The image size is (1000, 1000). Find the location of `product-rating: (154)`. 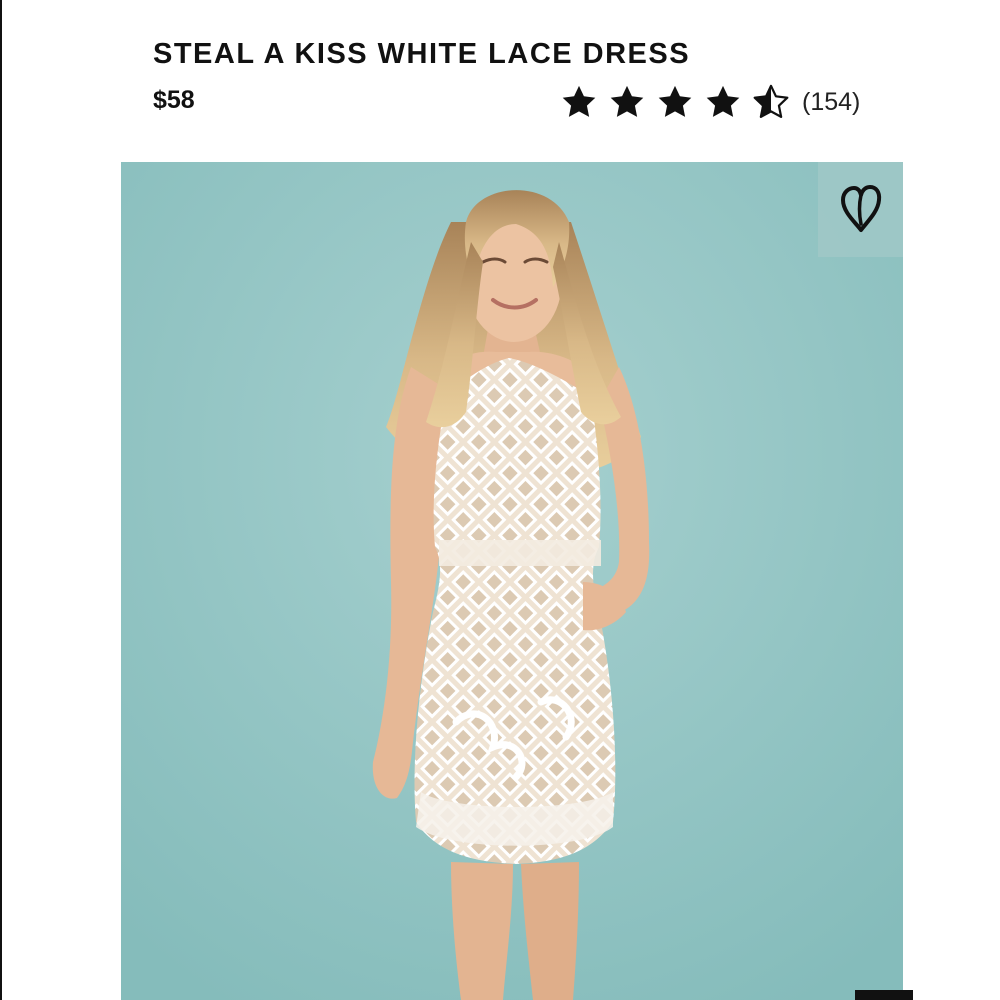

product-rating: (154) is located at coordinates (710, 102).